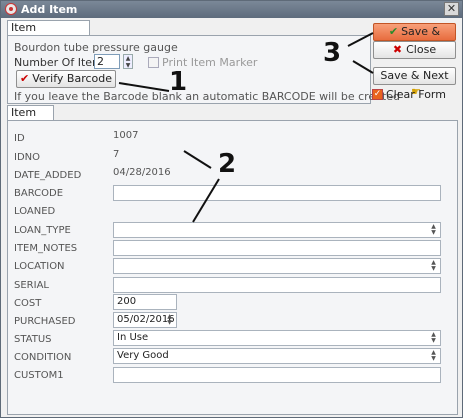 The image size is (463, 419). Describe the element at coordinates (197, 159) in the screenshot. I see `annotation-line-2a` at that location.